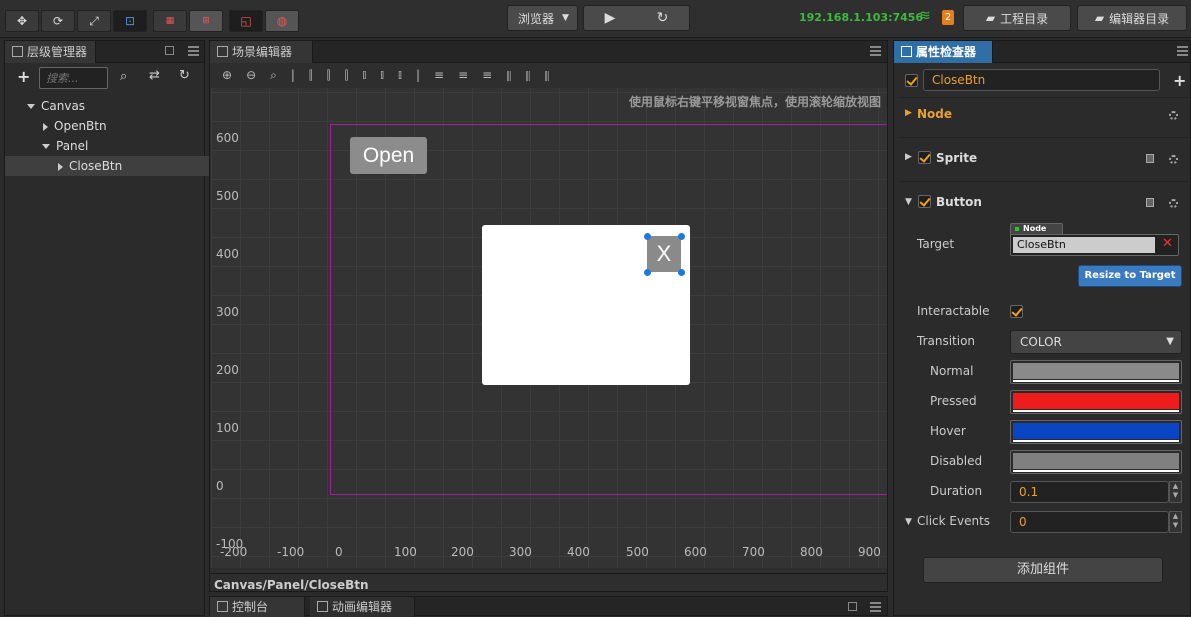 The image size is (1191, 617). Describe the element at coordinates (234, 75) in the screenshot. I see `zoom-in-icon: ⊕` at that location.